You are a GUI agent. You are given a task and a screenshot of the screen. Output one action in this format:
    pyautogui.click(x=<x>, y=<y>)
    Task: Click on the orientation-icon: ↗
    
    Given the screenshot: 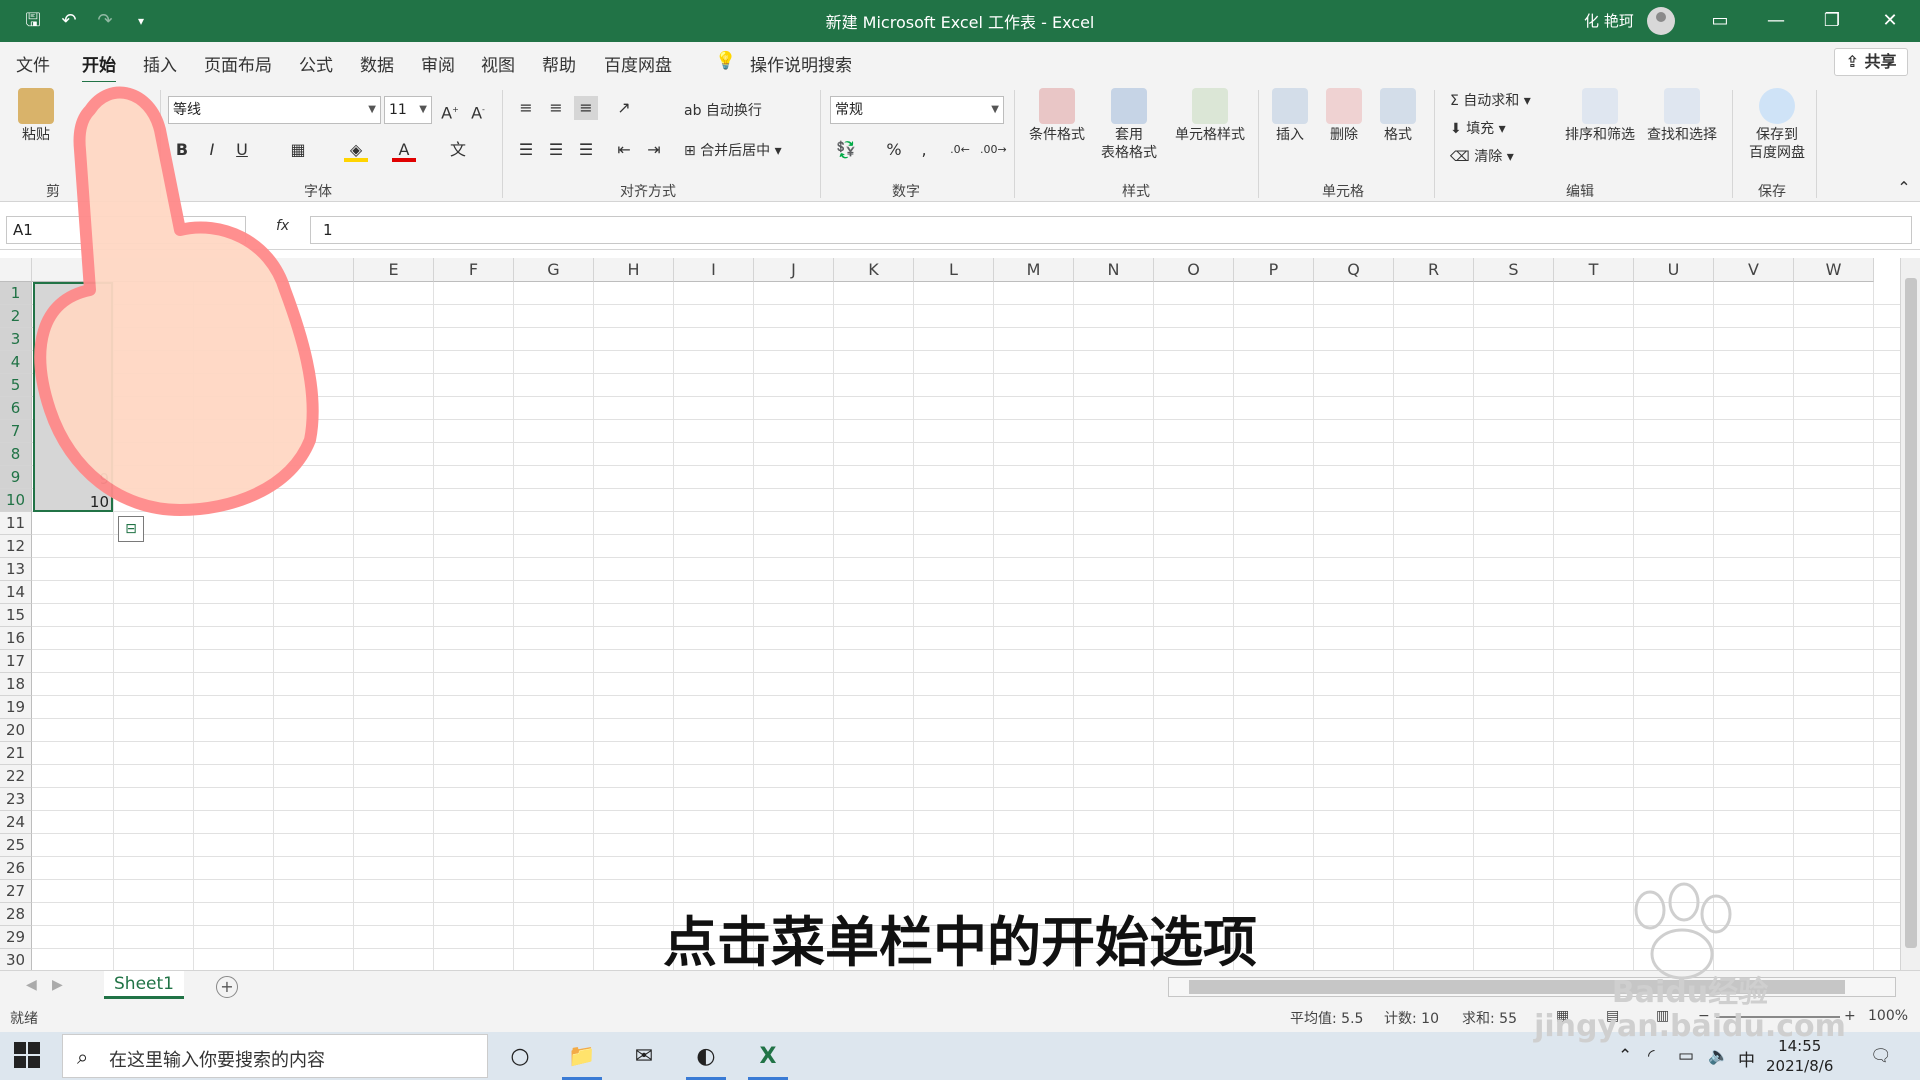 What is the action you would take?
    pyautogui.click(x=624, y=108)
    